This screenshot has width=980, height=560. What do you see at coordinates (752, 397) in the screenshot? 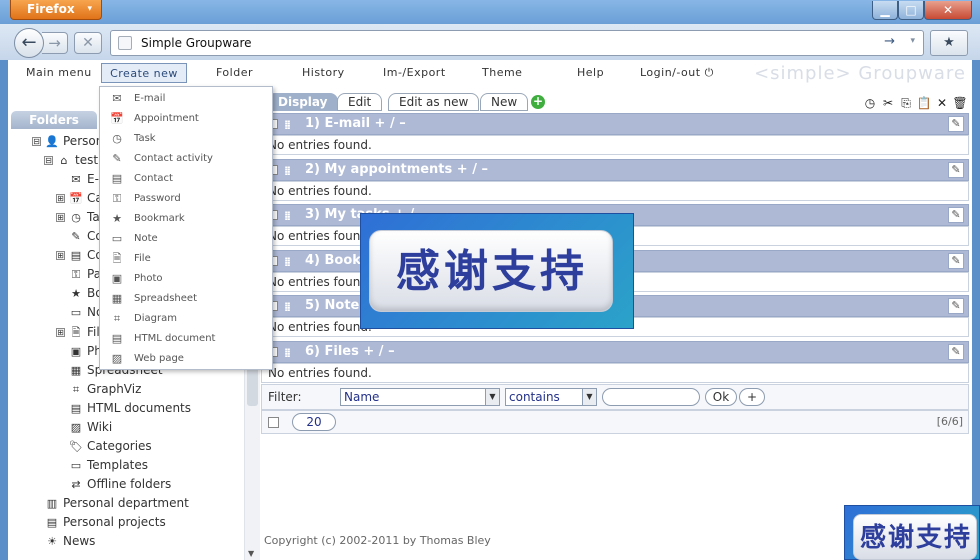
I see `filter-add-button: +` at bounding box center [752, 397].